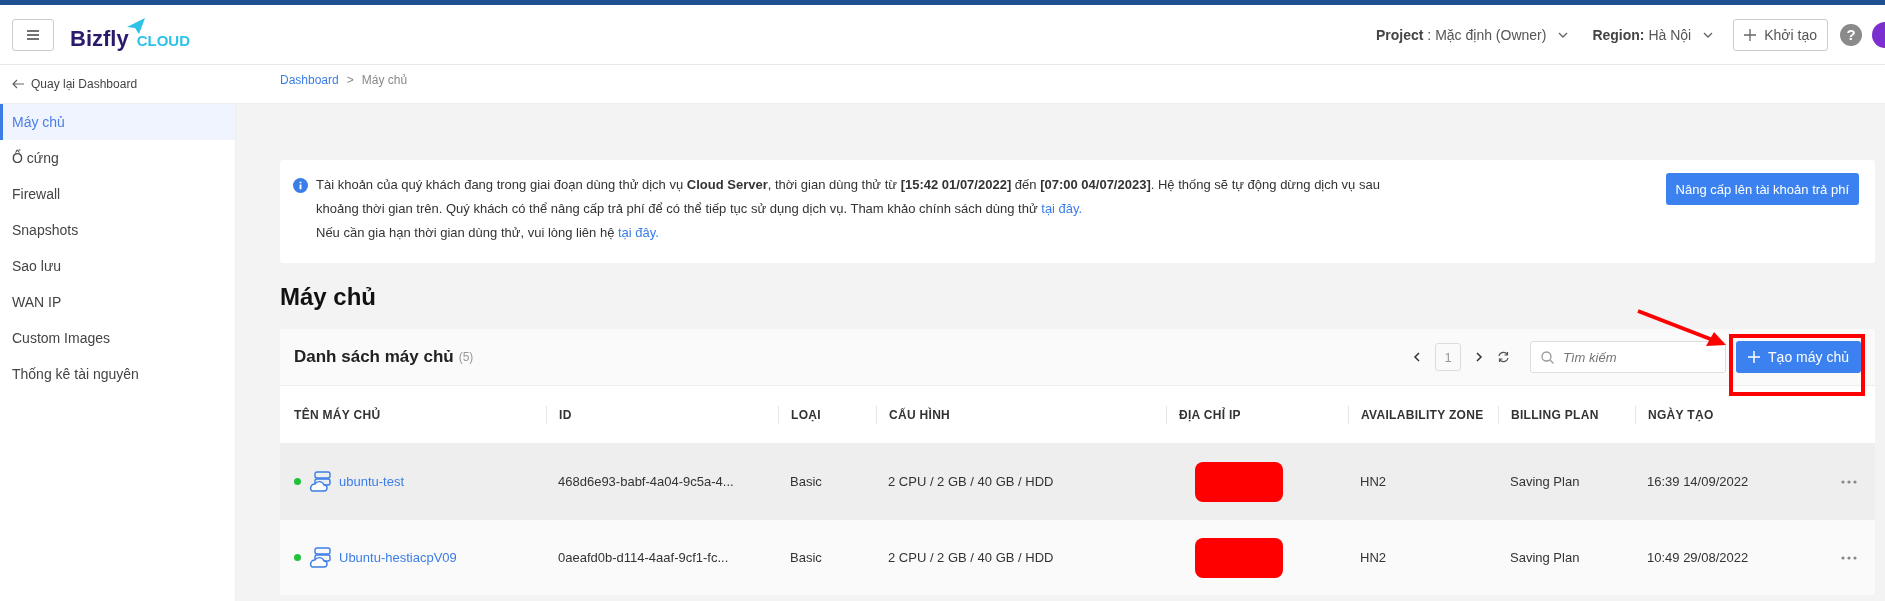 This screenshot has height=601, width=1885. I want to click on server-name-link: Ubuntu-hestiacpV09, so click(398, 557).